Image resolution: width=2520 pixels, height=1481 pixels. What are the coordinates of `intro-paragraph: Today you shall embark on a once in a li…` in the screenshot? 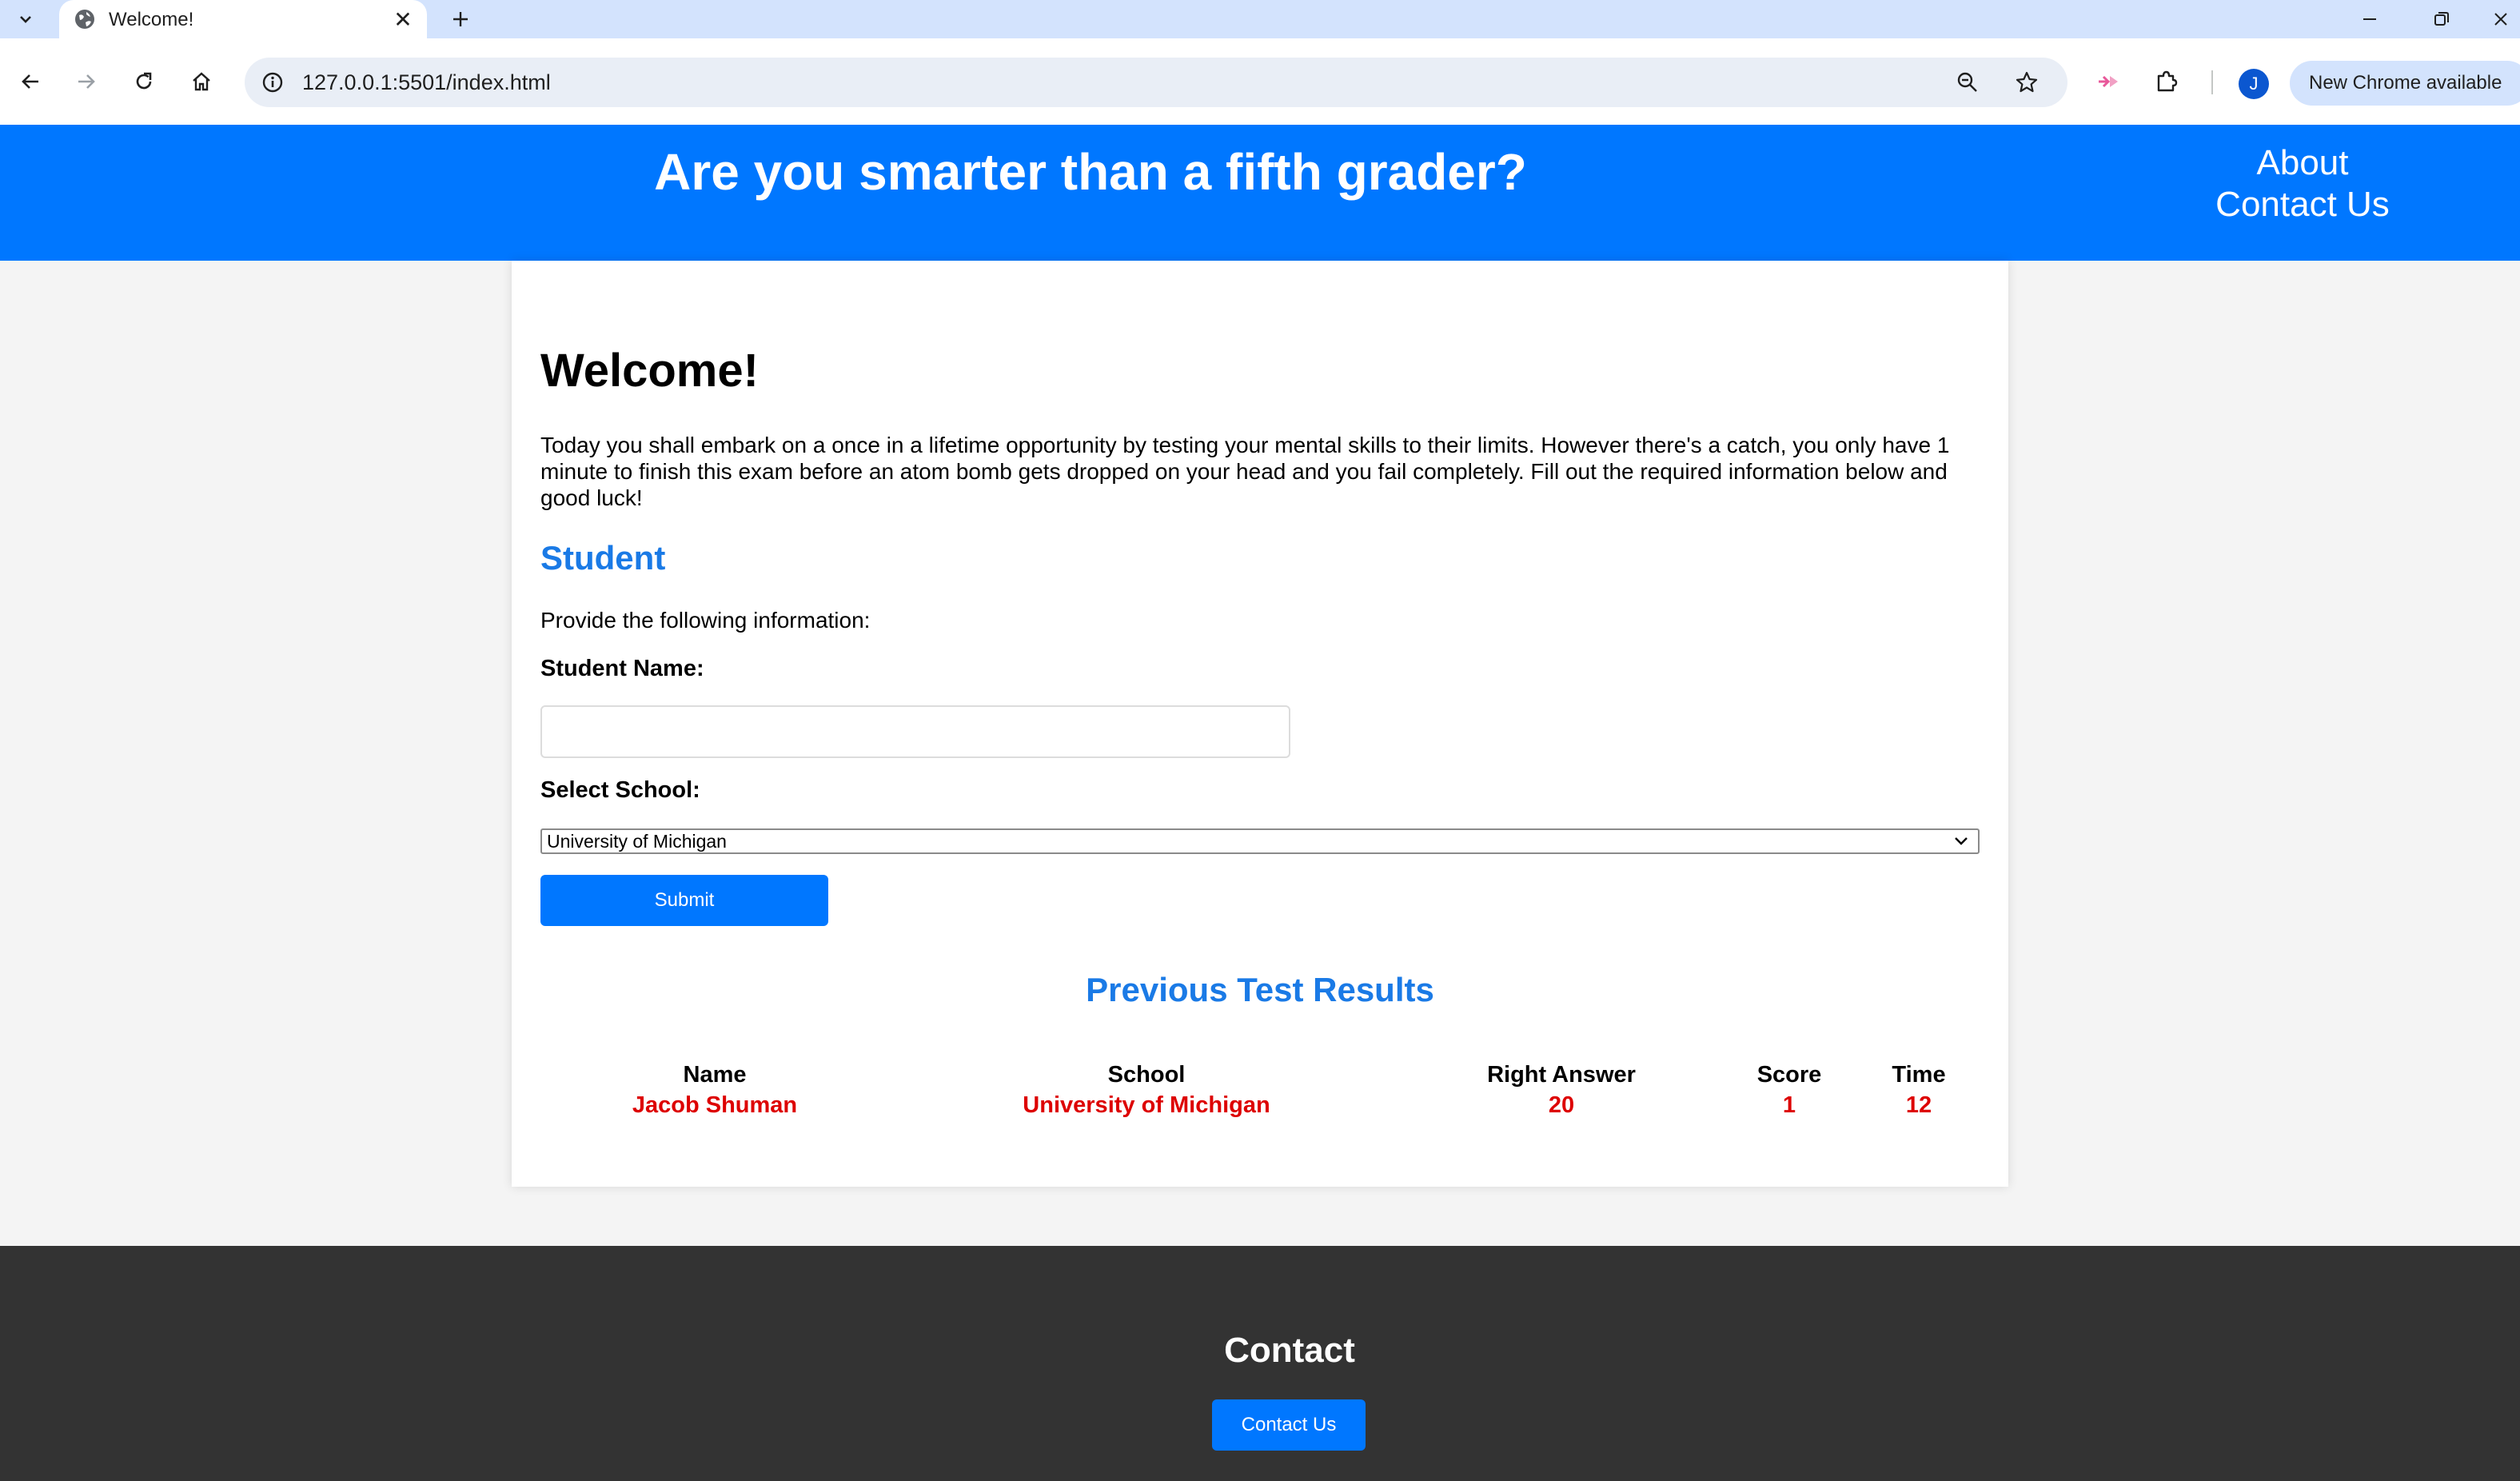 It's located at (1245, 471).